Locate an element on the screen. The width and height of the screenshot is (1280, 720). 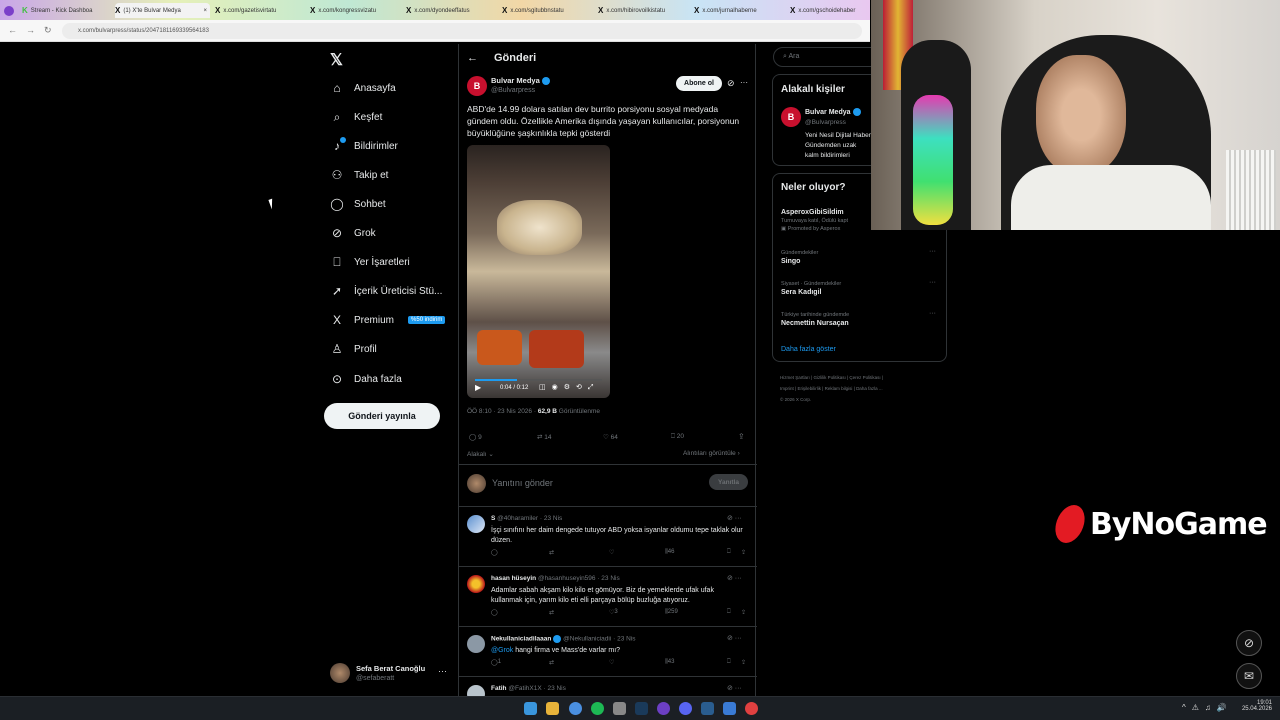
nav-premium: X Premium %50 indirim is located at coordinates (388, 320).